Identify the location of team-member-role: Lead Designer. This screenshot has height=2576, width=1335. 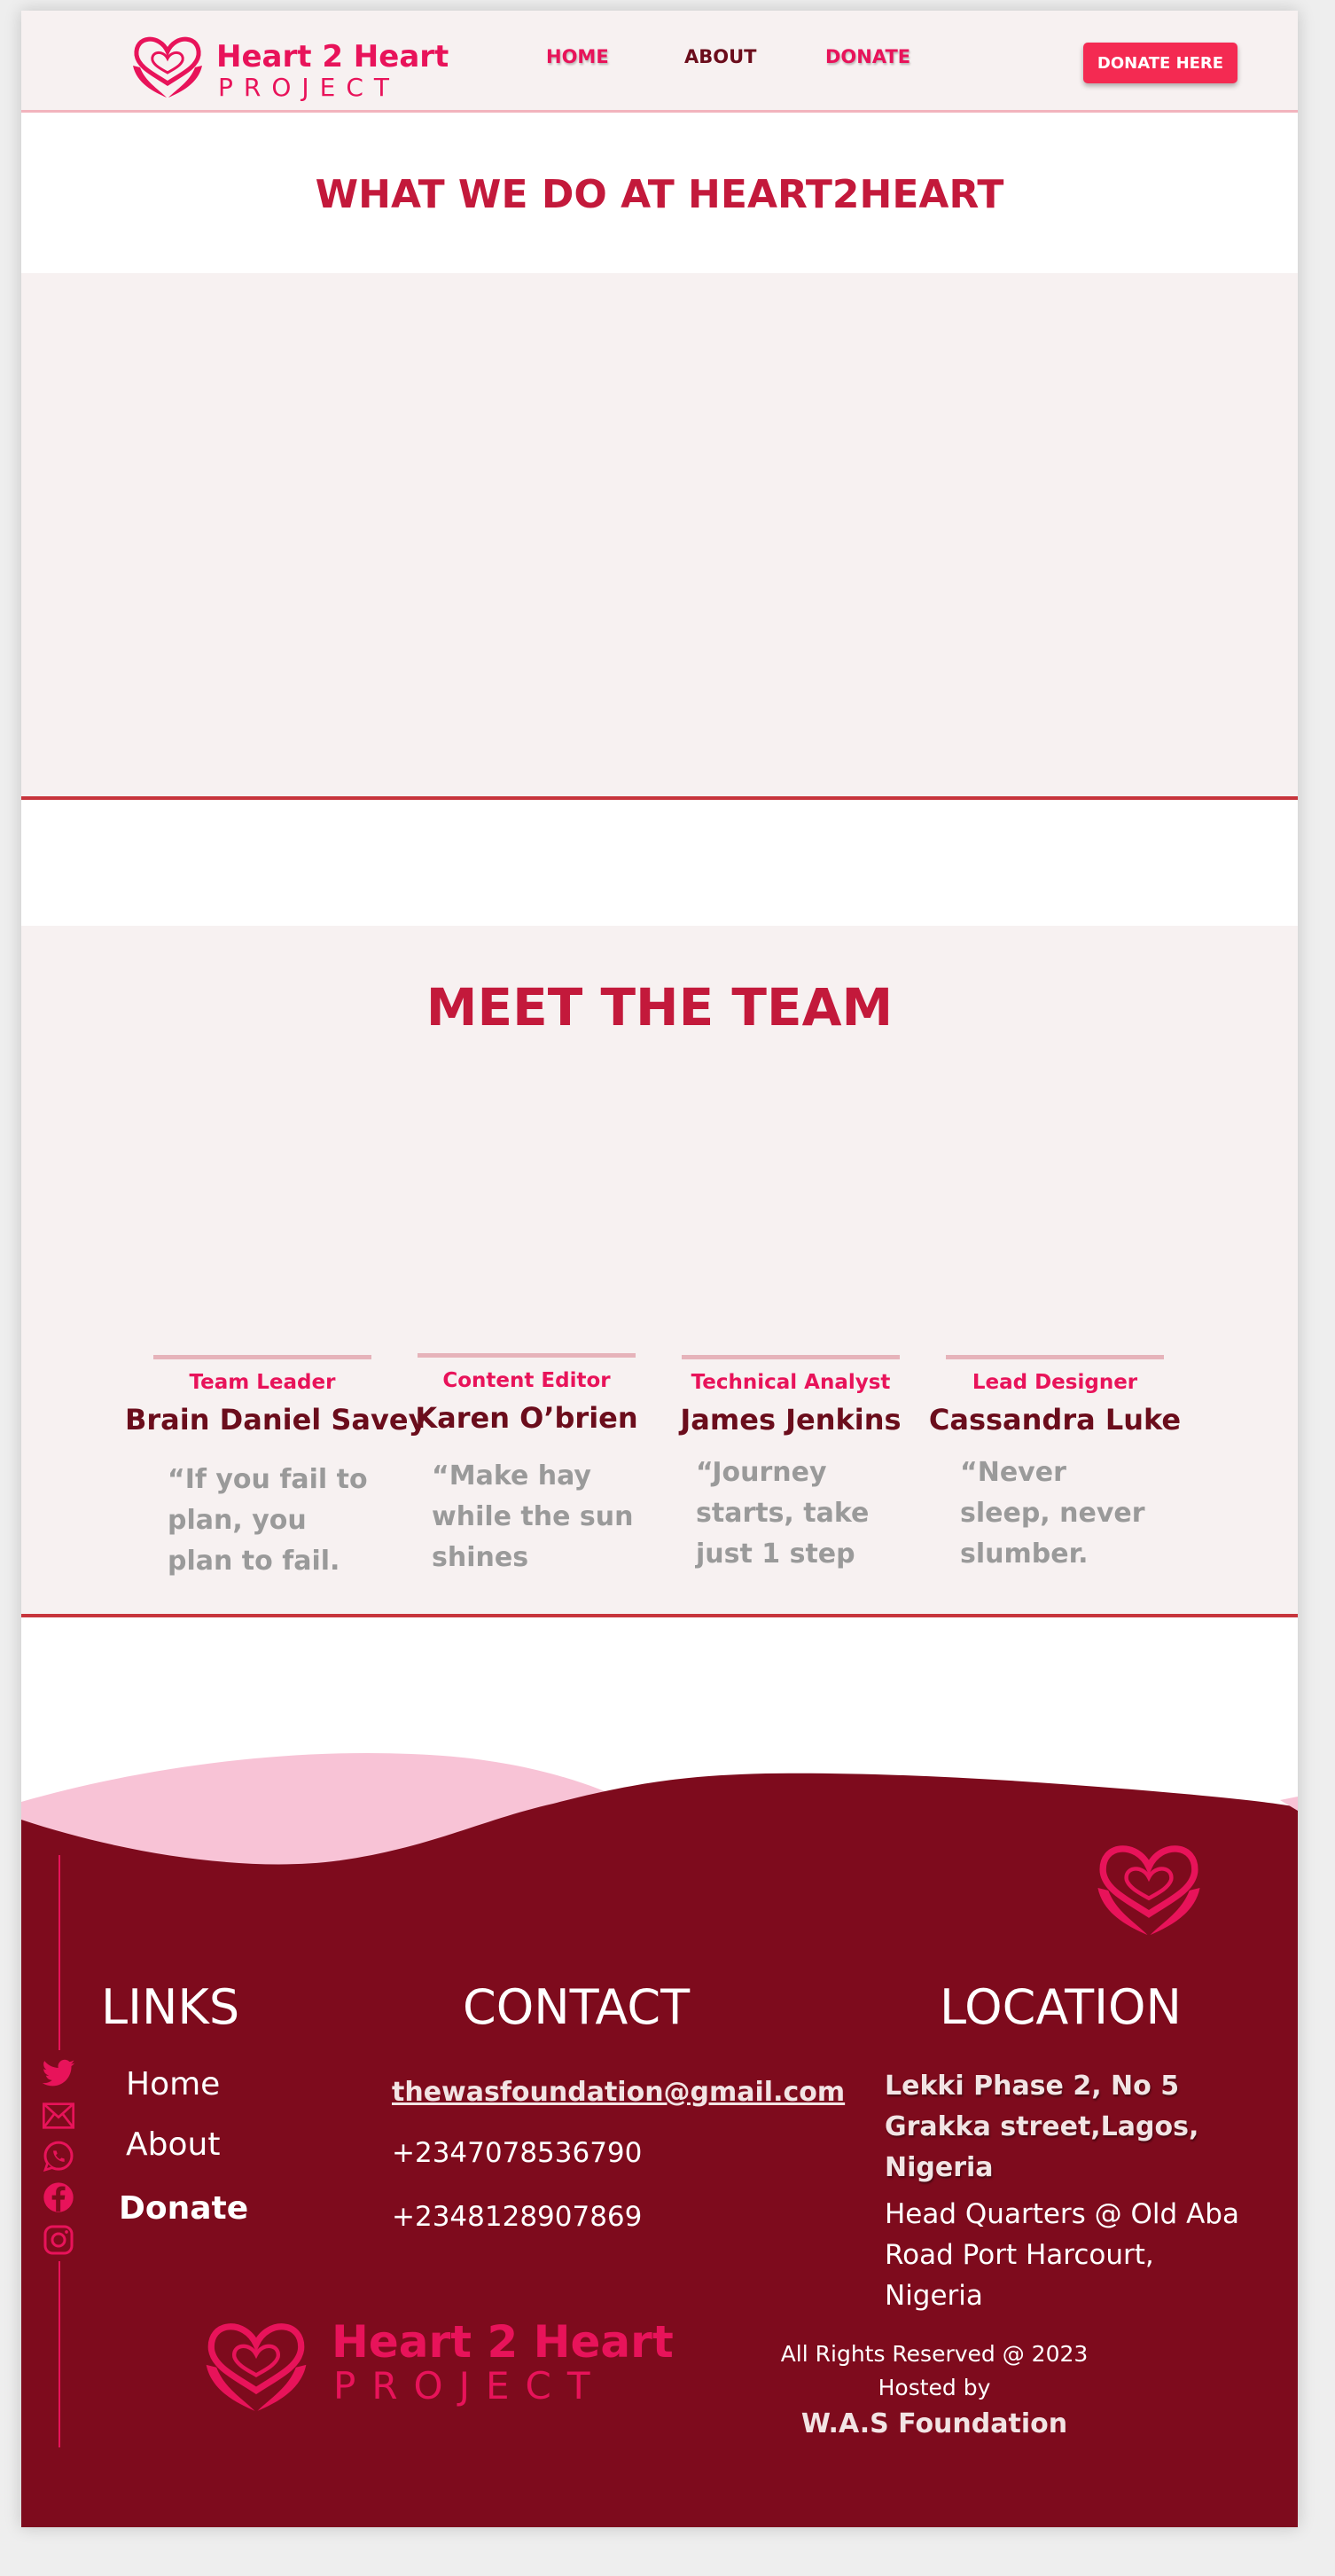
(1055, 1382).